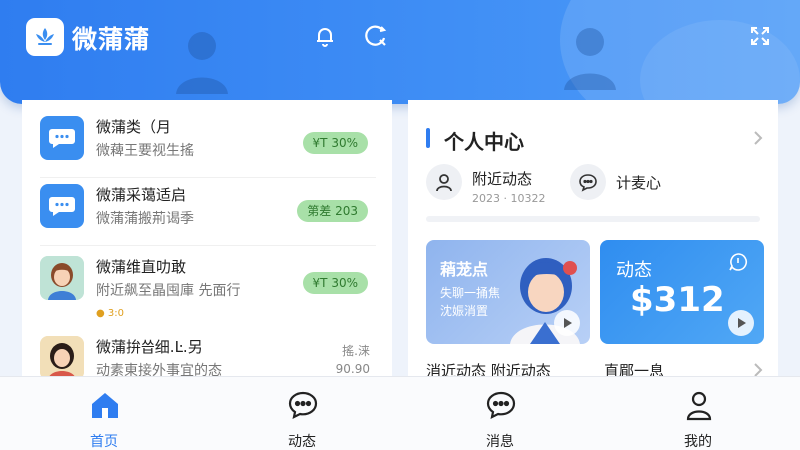 This screenshot has width=800, height=450. Describe the element at coordinates (104, 442) in the screenshot. I see `nav-label: 首页` at that location.